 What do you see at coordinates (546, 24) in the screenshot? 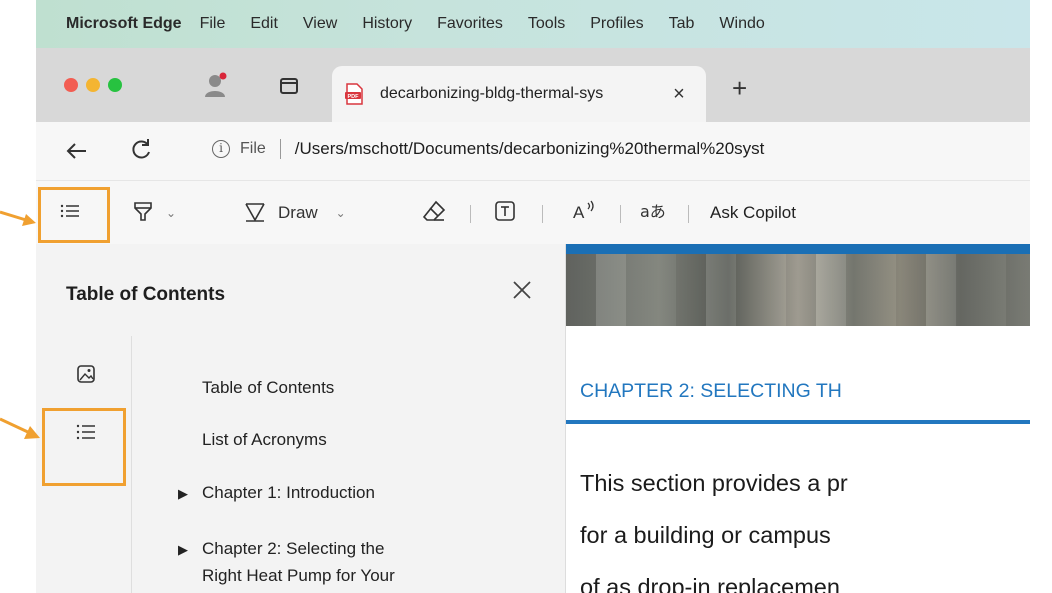
I see `menu-tools: Tools` at bounding box center [546, 24].